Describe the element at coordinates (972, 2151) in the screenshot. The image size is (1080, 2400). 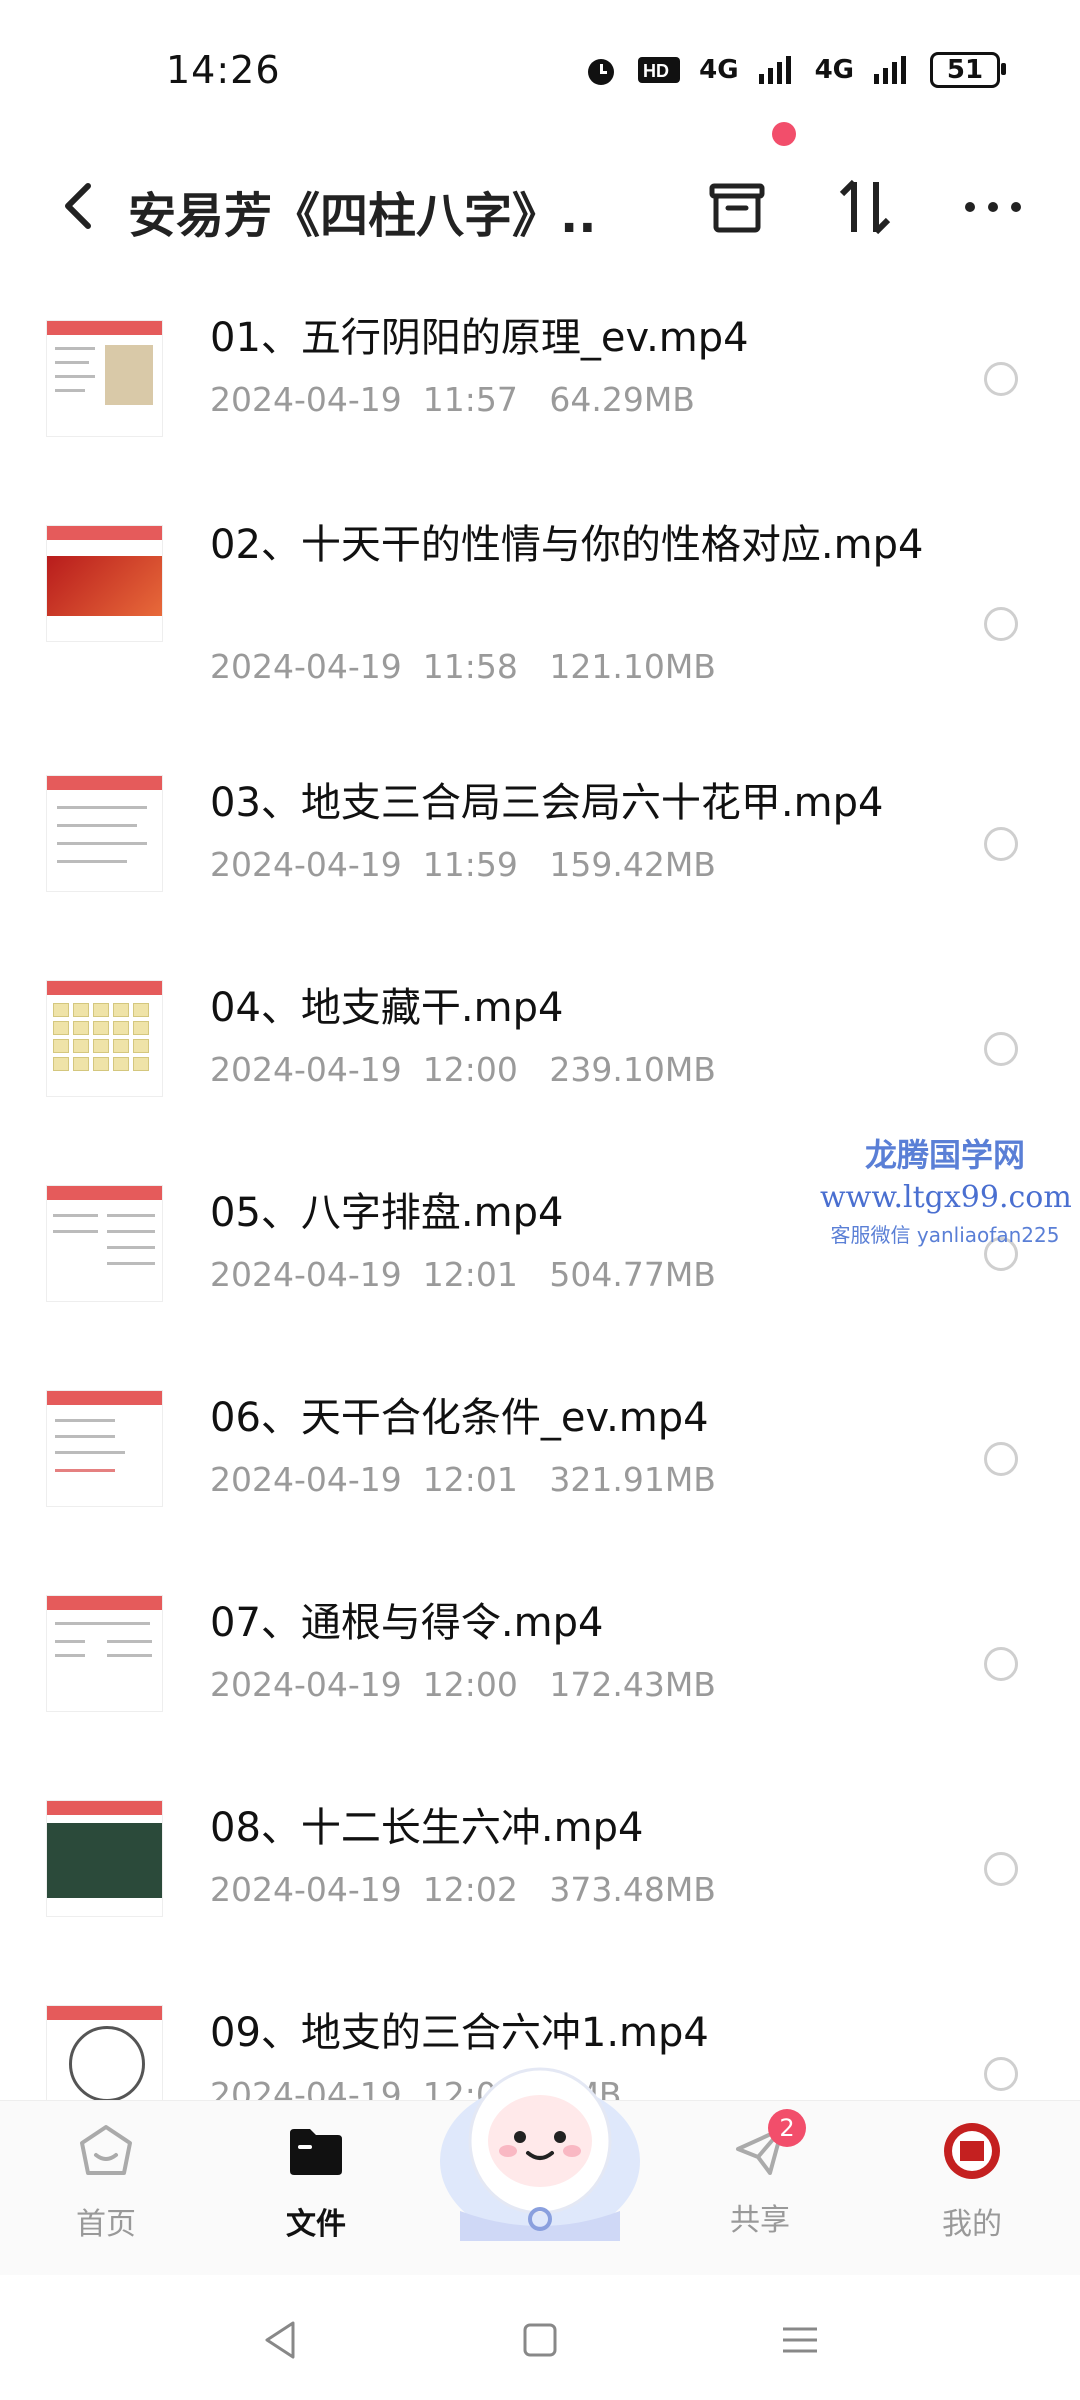
I see `avatar-icon` at that location.